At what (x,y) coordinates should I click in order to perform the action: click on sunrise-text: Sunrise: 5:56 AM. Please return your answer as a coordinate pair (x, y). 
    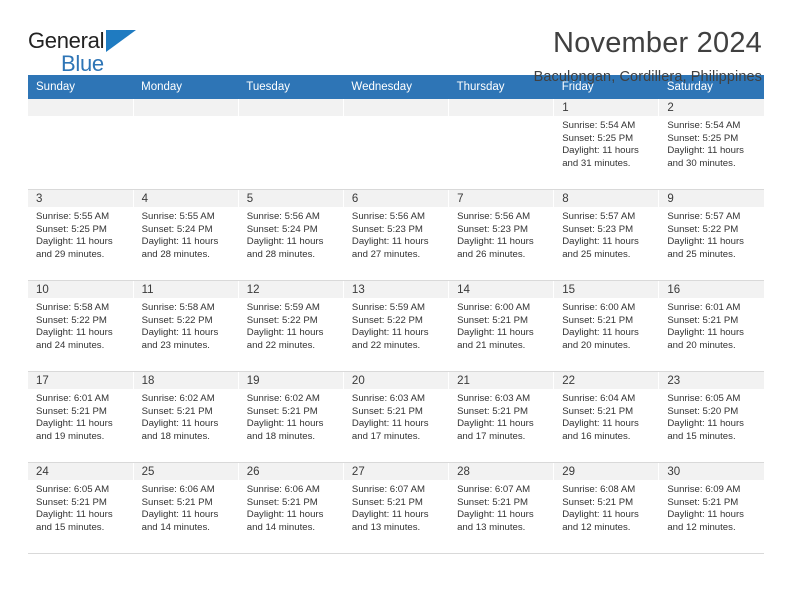
    Looking at the image, I should click on (494, 216).